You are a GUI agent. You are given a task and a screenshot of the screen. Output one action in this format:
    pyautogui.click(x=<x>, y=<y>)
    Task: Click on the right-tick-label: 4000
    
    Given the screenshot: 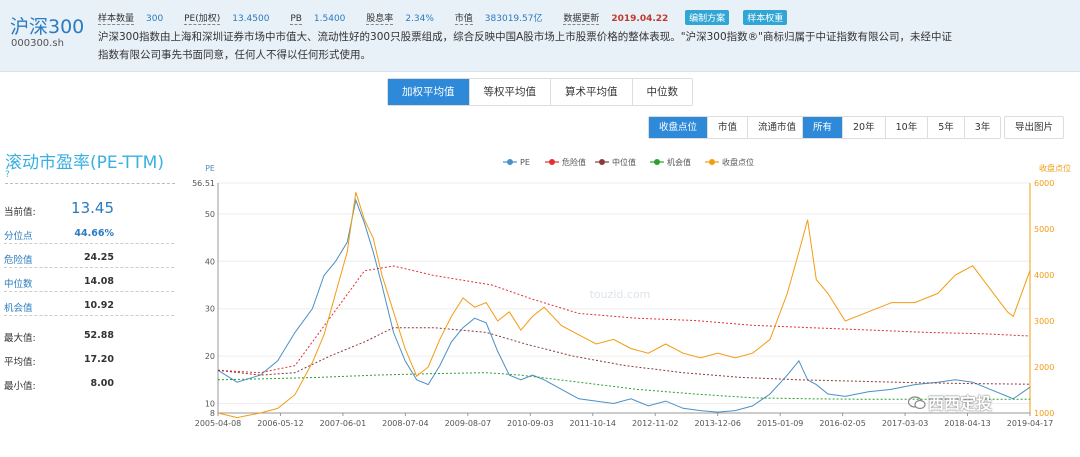 What is the action you would take?
    pyautogui.click(x=1044, y=275)
    